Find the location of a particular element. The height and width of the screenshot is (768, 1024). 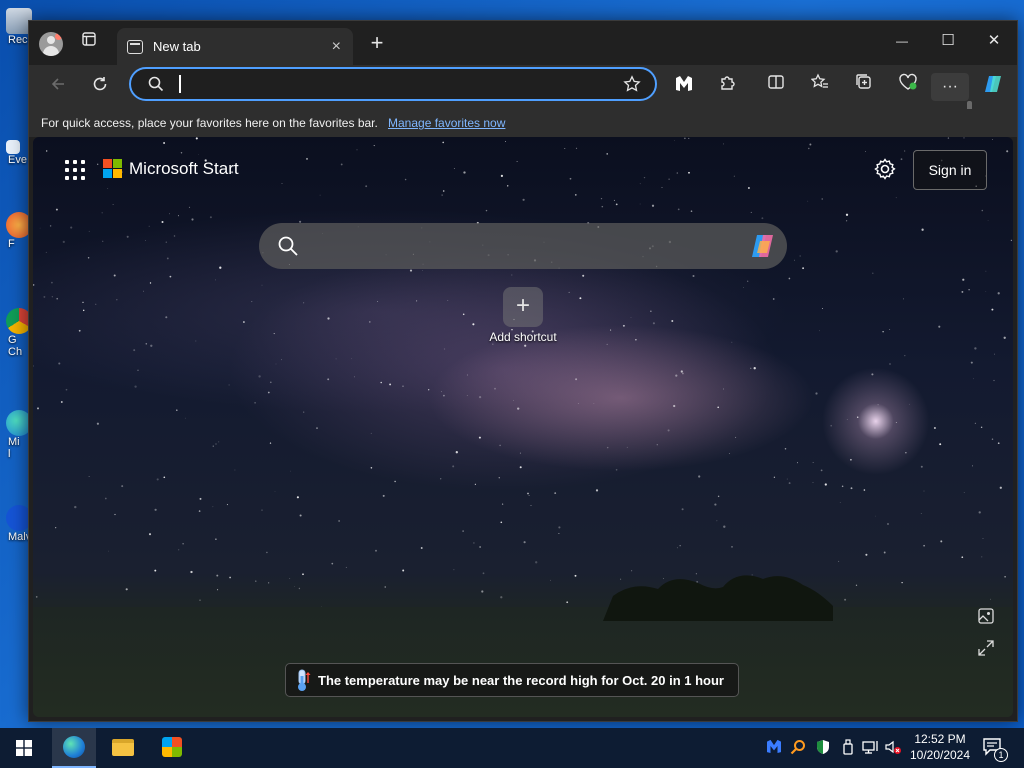

refresh-button is located at coordinates (100, 87).